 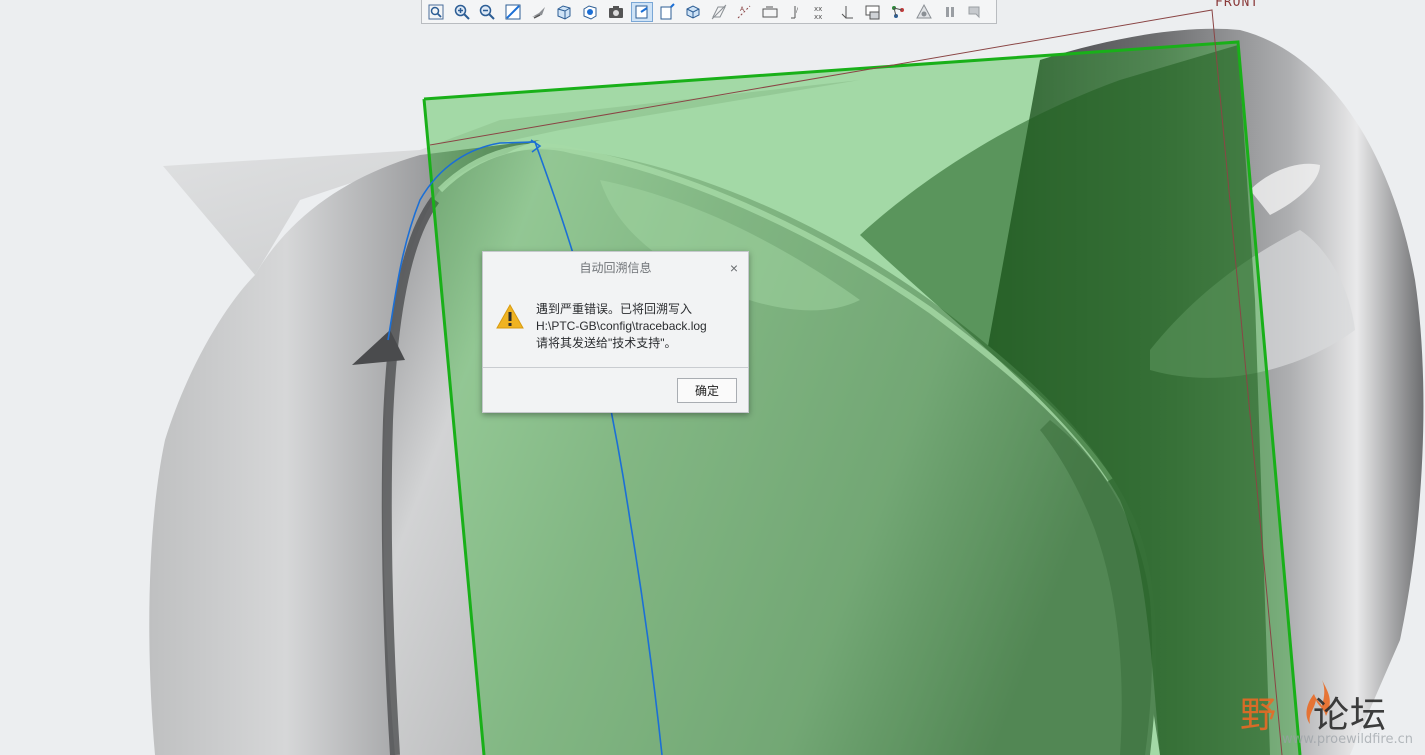 What do you see at coordinates (606, 343) in the screenshot?
I see `message-line: 请将其发送给"技术支持"。` at bounding box center [606, 343].